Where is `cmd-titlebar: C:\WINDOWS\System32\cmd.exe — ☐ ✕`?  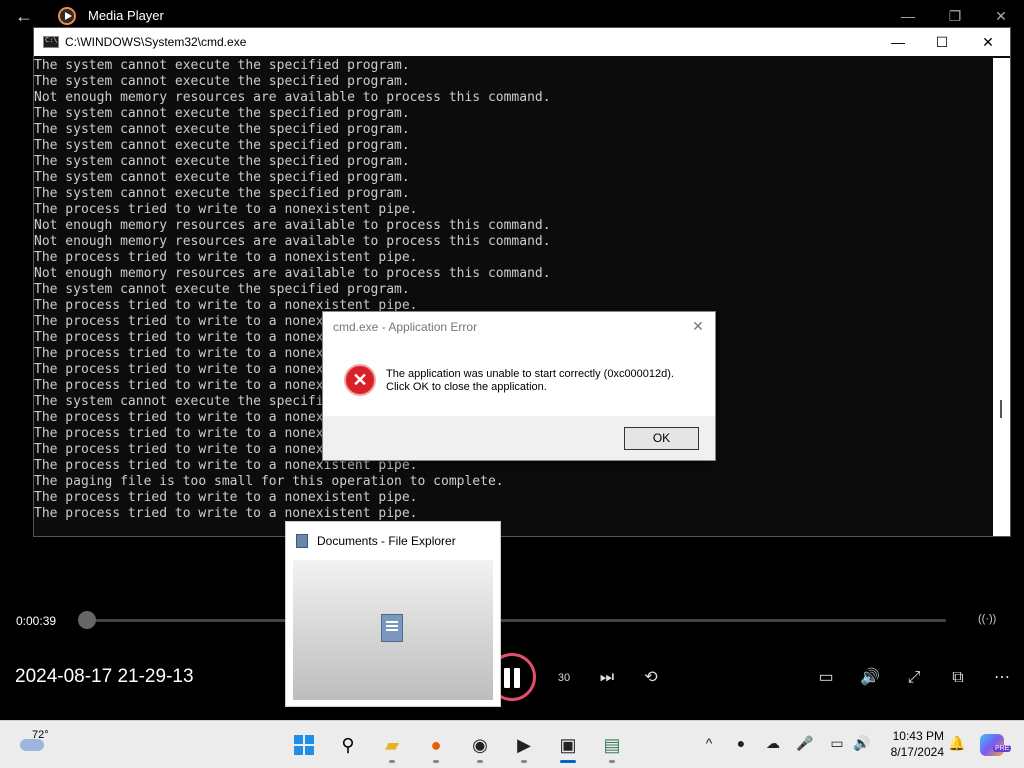 cmd-titlebar: C:\WINDOWS\System32\cmd.exe — ☐ ✕ is located at coordinates (522, 42).